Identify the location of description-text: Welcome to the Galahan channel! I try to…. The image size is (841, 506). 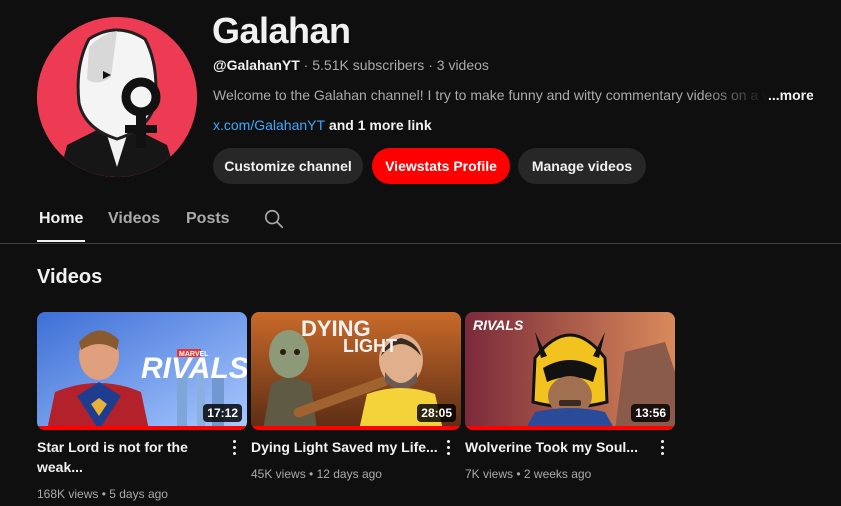
(490, 95).